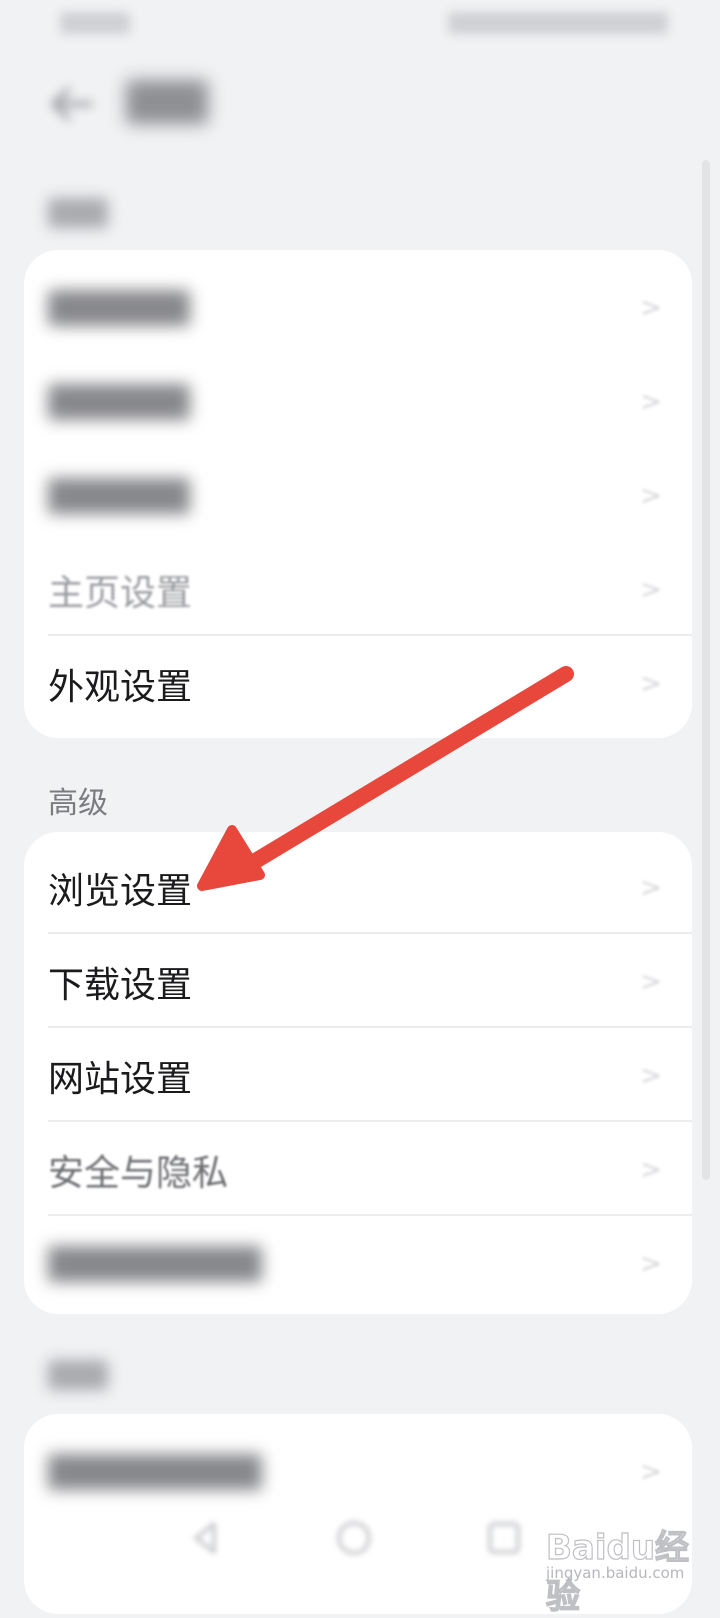 This screenshot has width=720, height=1618. What do you see at coordinates (78, 213) in the screenshot?
I see `section-label-general` at bounding box center [78, 213].